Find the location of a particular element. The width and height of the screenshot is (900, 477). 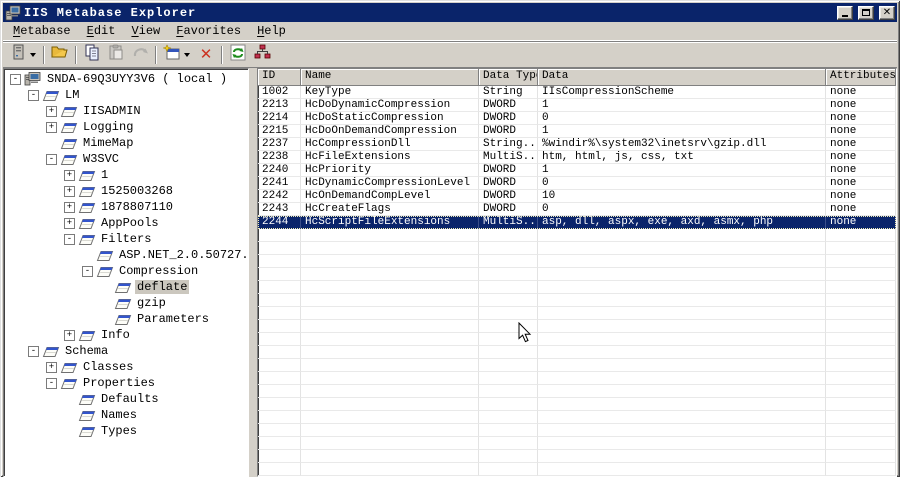

menu-metabase: Metabase is located at coordinates (42, 31).